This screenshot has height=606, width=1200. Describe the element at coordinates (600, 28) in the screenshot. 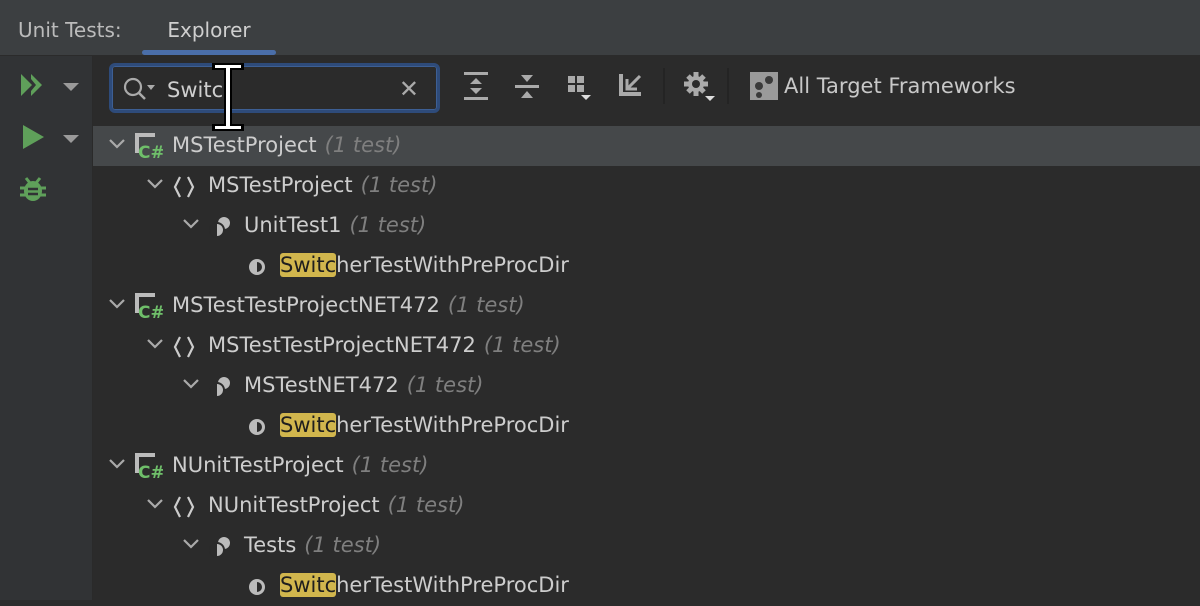

I see `tool-window-header: Unit Tests: Explorer` at that location.